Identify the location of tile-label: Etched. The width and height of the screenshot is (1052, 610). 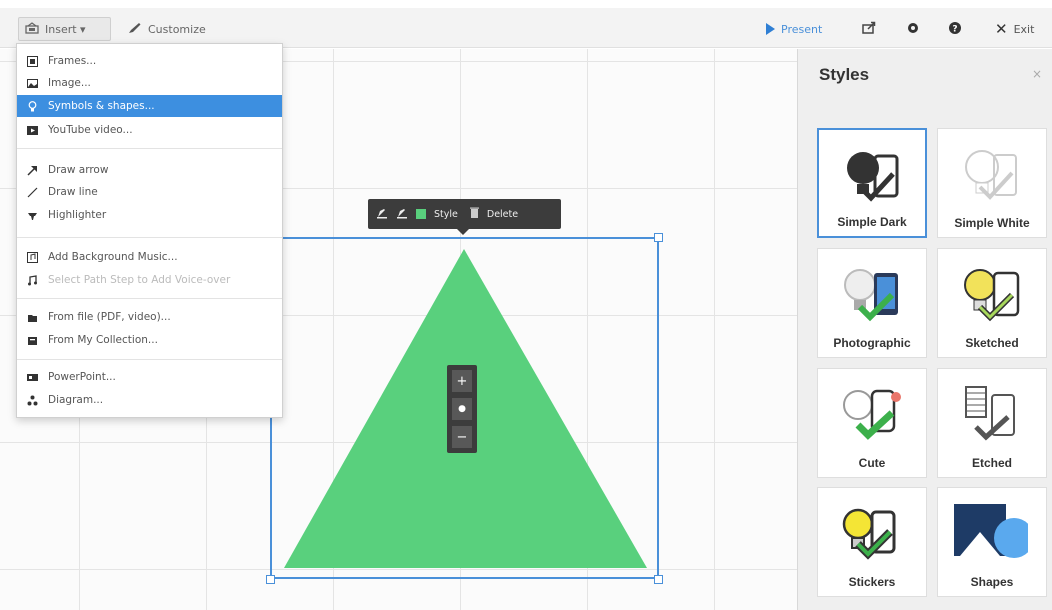
(991, 463).